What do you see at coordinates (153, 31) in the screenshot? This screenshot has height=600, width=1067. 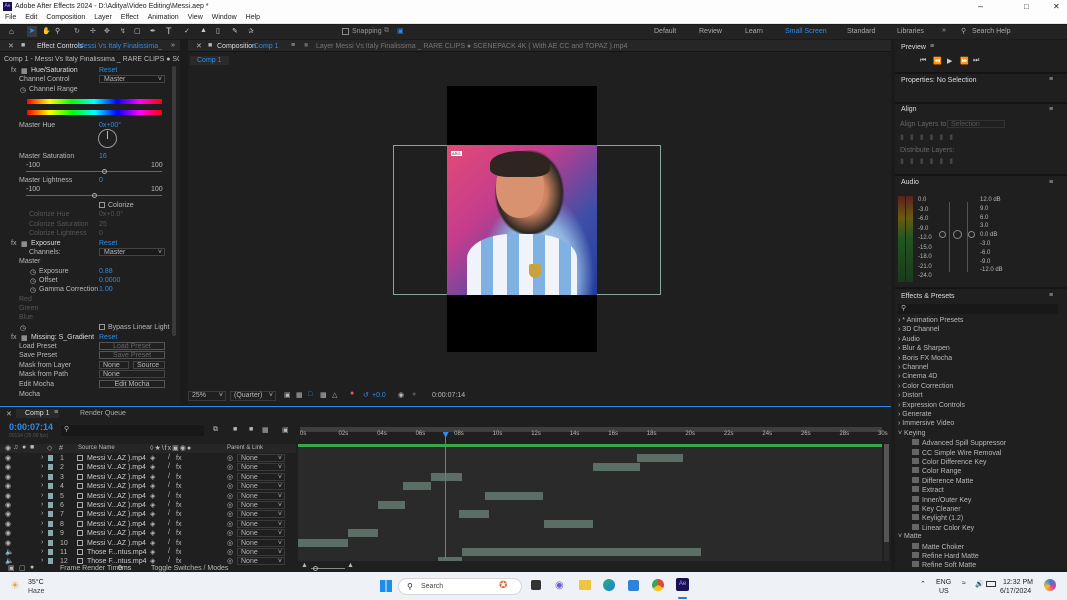 I see `pen-tool-icon: ✒` at bounding box center [153, 31].